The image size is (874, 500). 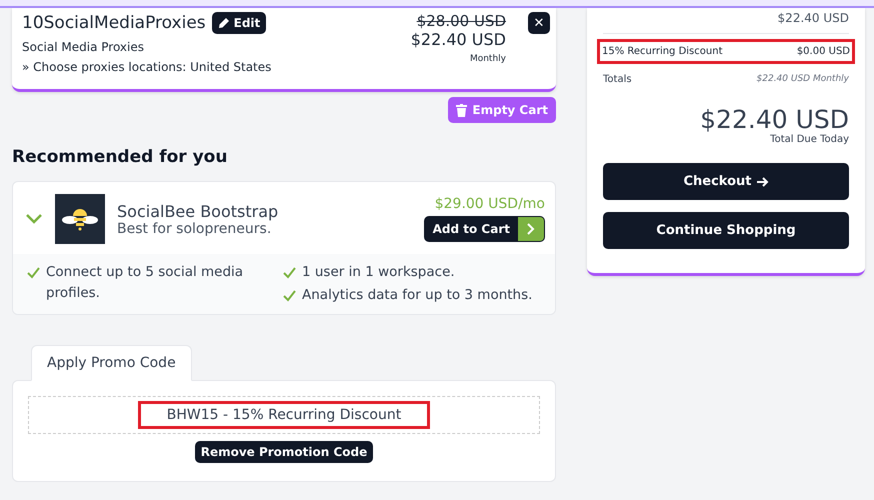 What do you see at coordinates (531, 229) in the screenshot?
I see `chevron-right-icon` at bounding box center [531, 229].